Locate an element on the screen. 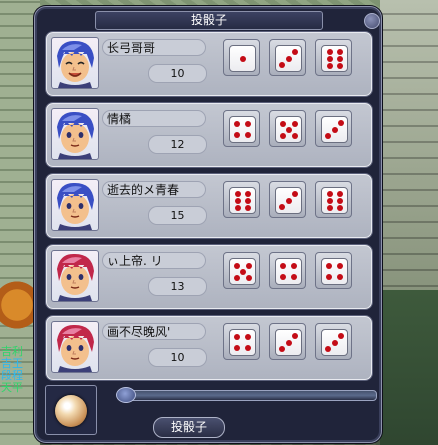 Image resolution: width=438 pixels, height=445 pixels. player-card: 情橘 12 is located at coordinates (209, 135).